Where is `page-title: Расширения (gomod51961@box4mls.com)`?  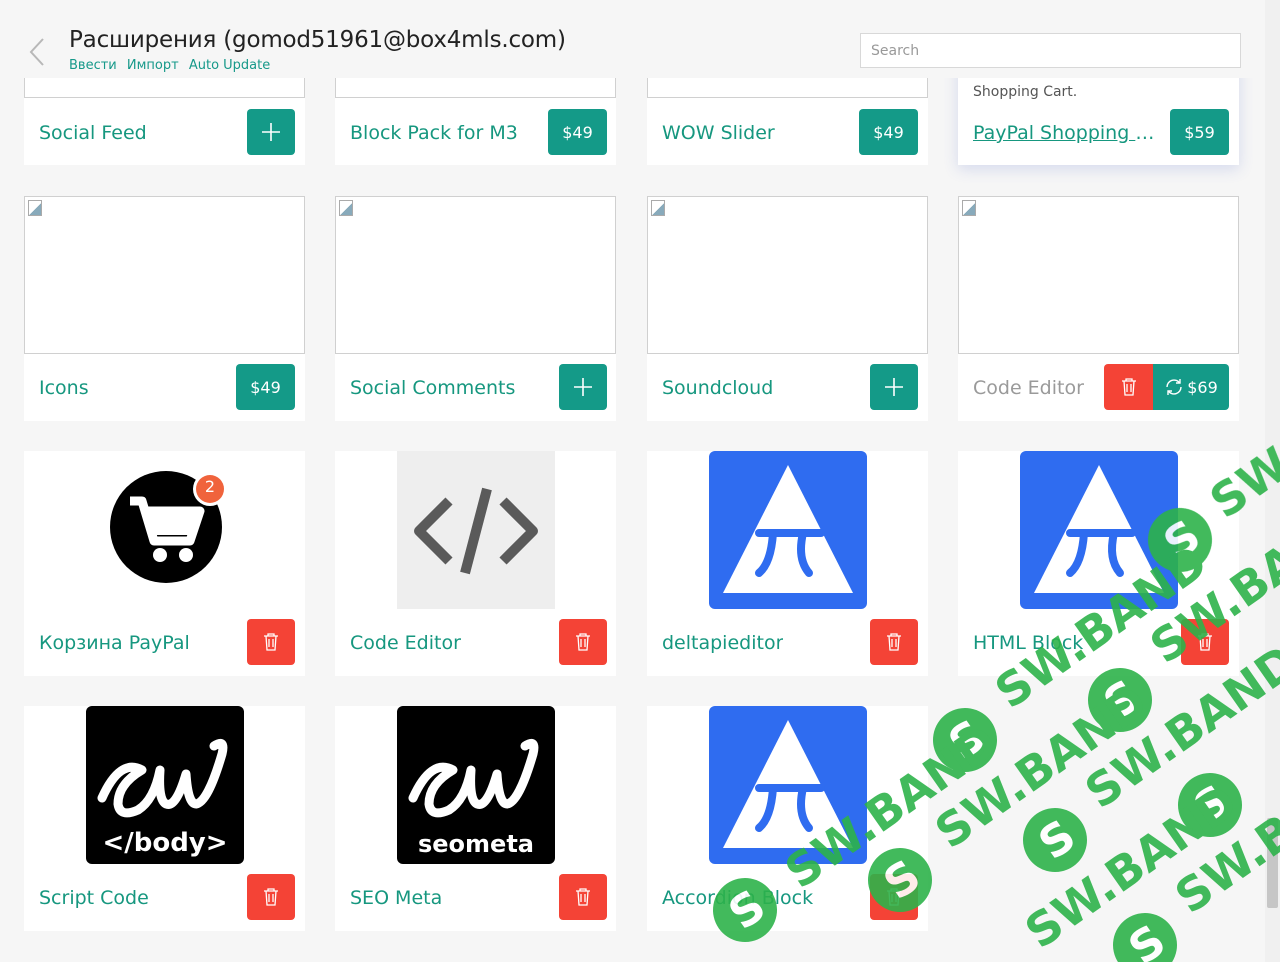 page-title: Расширения (gomod51961@box4mls.com) is located at coordinates (317, 40).